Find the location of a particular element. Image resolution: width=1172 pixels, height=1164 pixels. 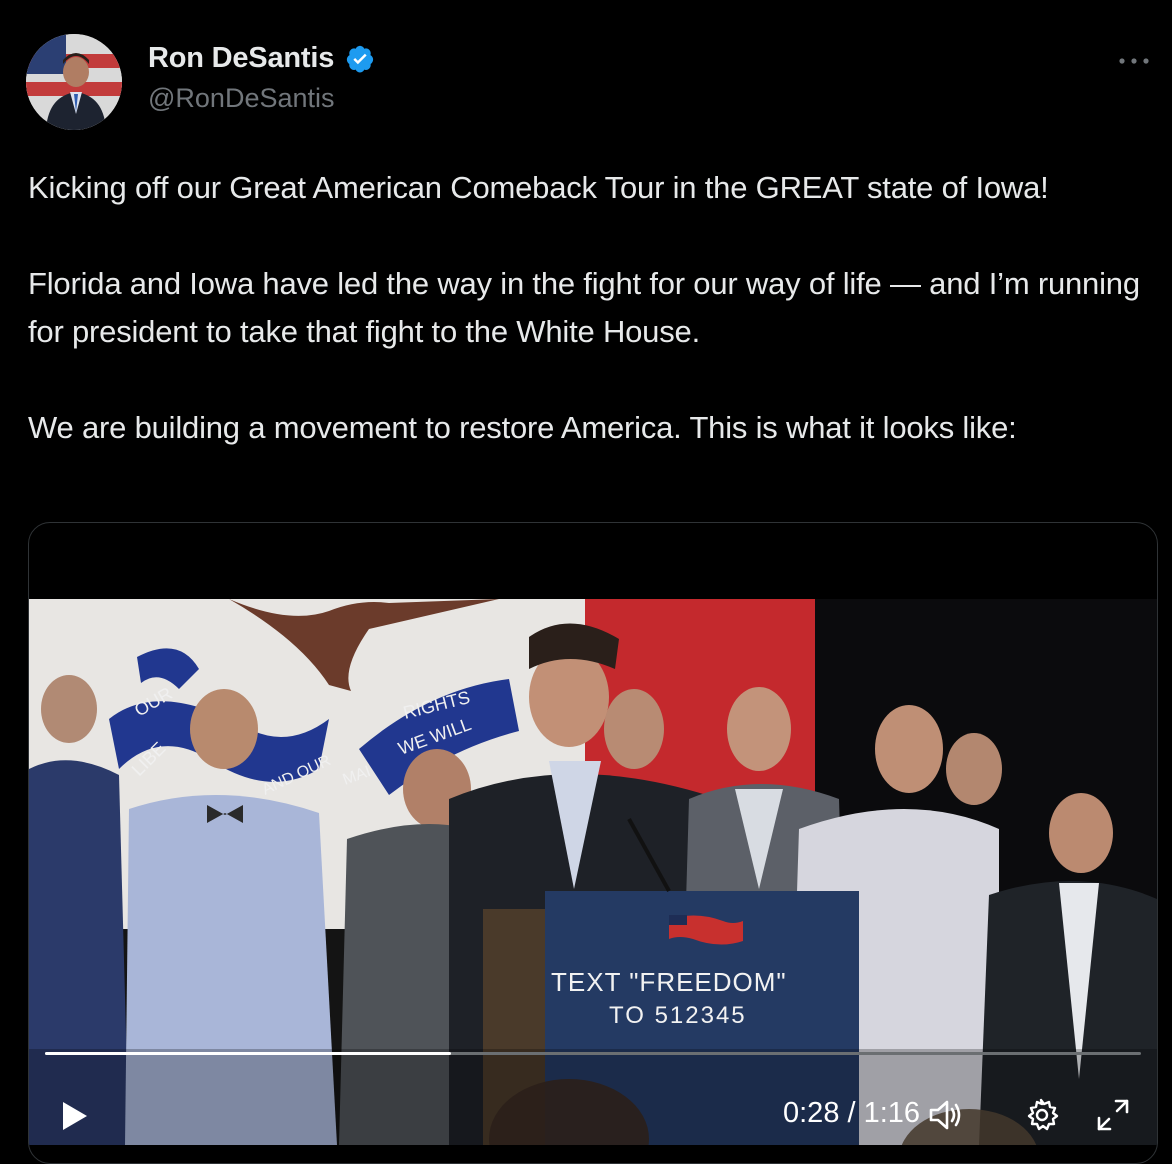

verified-badge-icon is located at coordinates (360, 59).